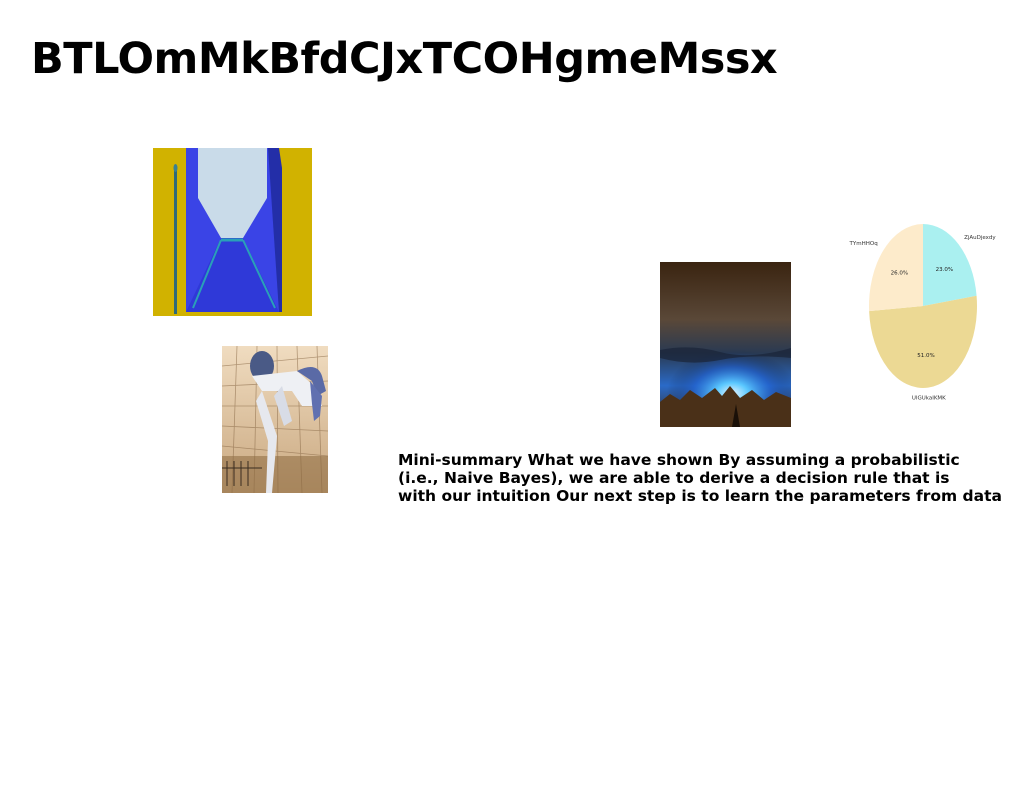 Image resolution: width=1024 pixels, height=788 pixels. What do you see at coordinates (980, 238) in the screenshot?
I see `pie-category-label-0: ZjAuDjexdy` at bounding box center [980, 238].